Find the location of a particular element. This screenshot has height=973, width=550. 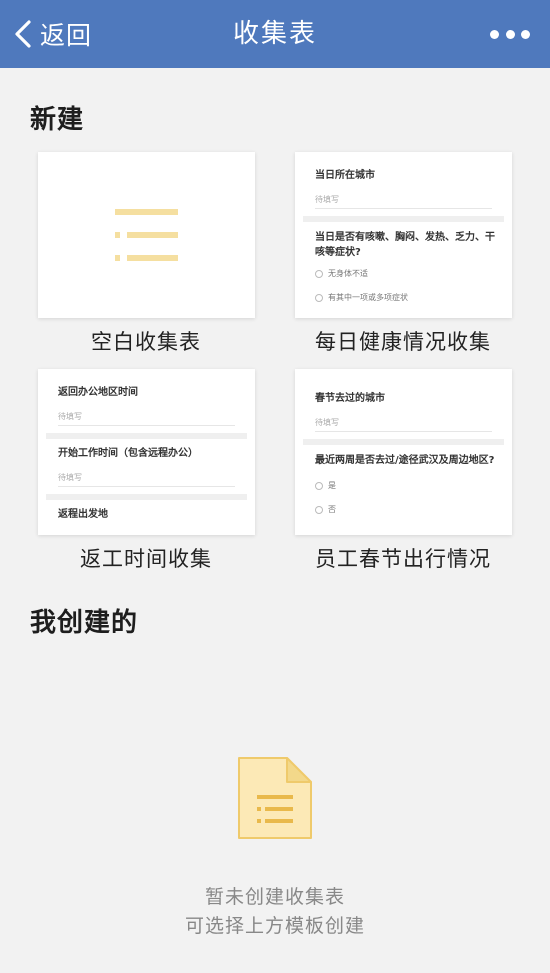

preview-option: 否 is located at coordinates (325, 509).